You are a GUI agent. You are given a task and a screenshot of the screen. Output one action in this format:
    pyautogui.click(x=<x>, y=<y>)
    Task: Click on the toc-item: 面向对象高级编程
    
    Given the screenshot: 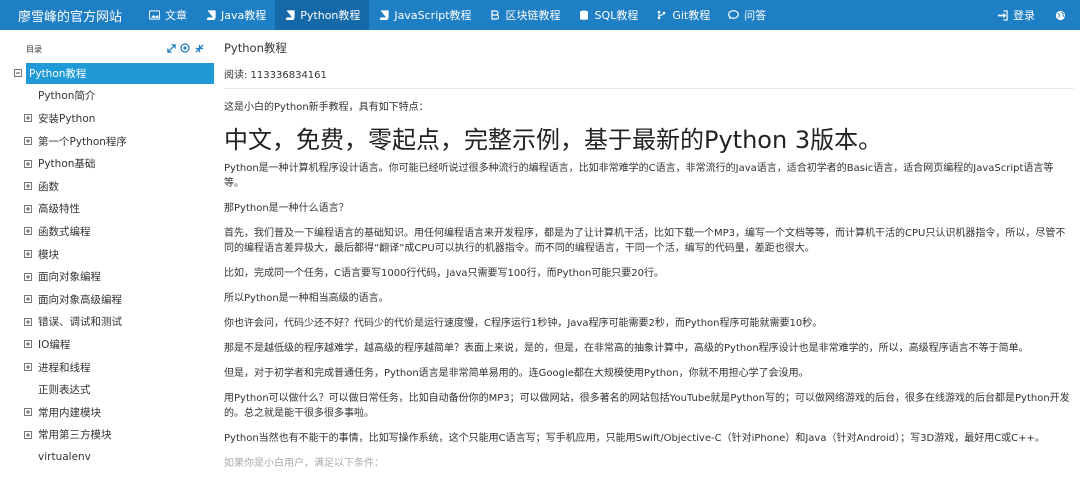 What is the action you would take?
    pyautogui.click(x=107, y=299)
    